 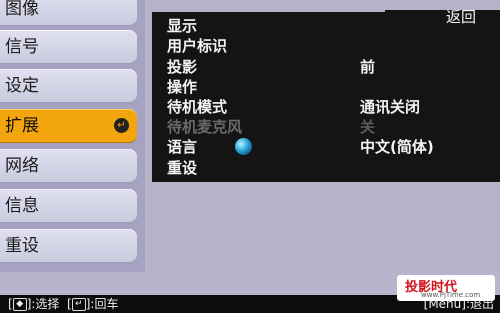 I want to click on menu-row-user-logo: 用户标识, so click(x=197, y=46).